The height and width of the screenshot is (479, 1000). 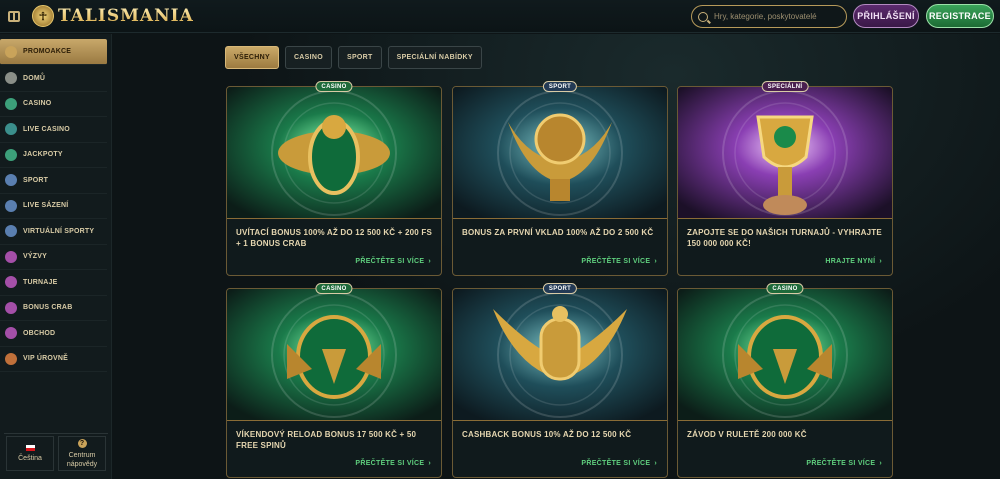 What do you see at coordinates (40, 282) in the screenshot?
I see `sidebar-item-label: TURNAJE` at bounding box center [40, 282].